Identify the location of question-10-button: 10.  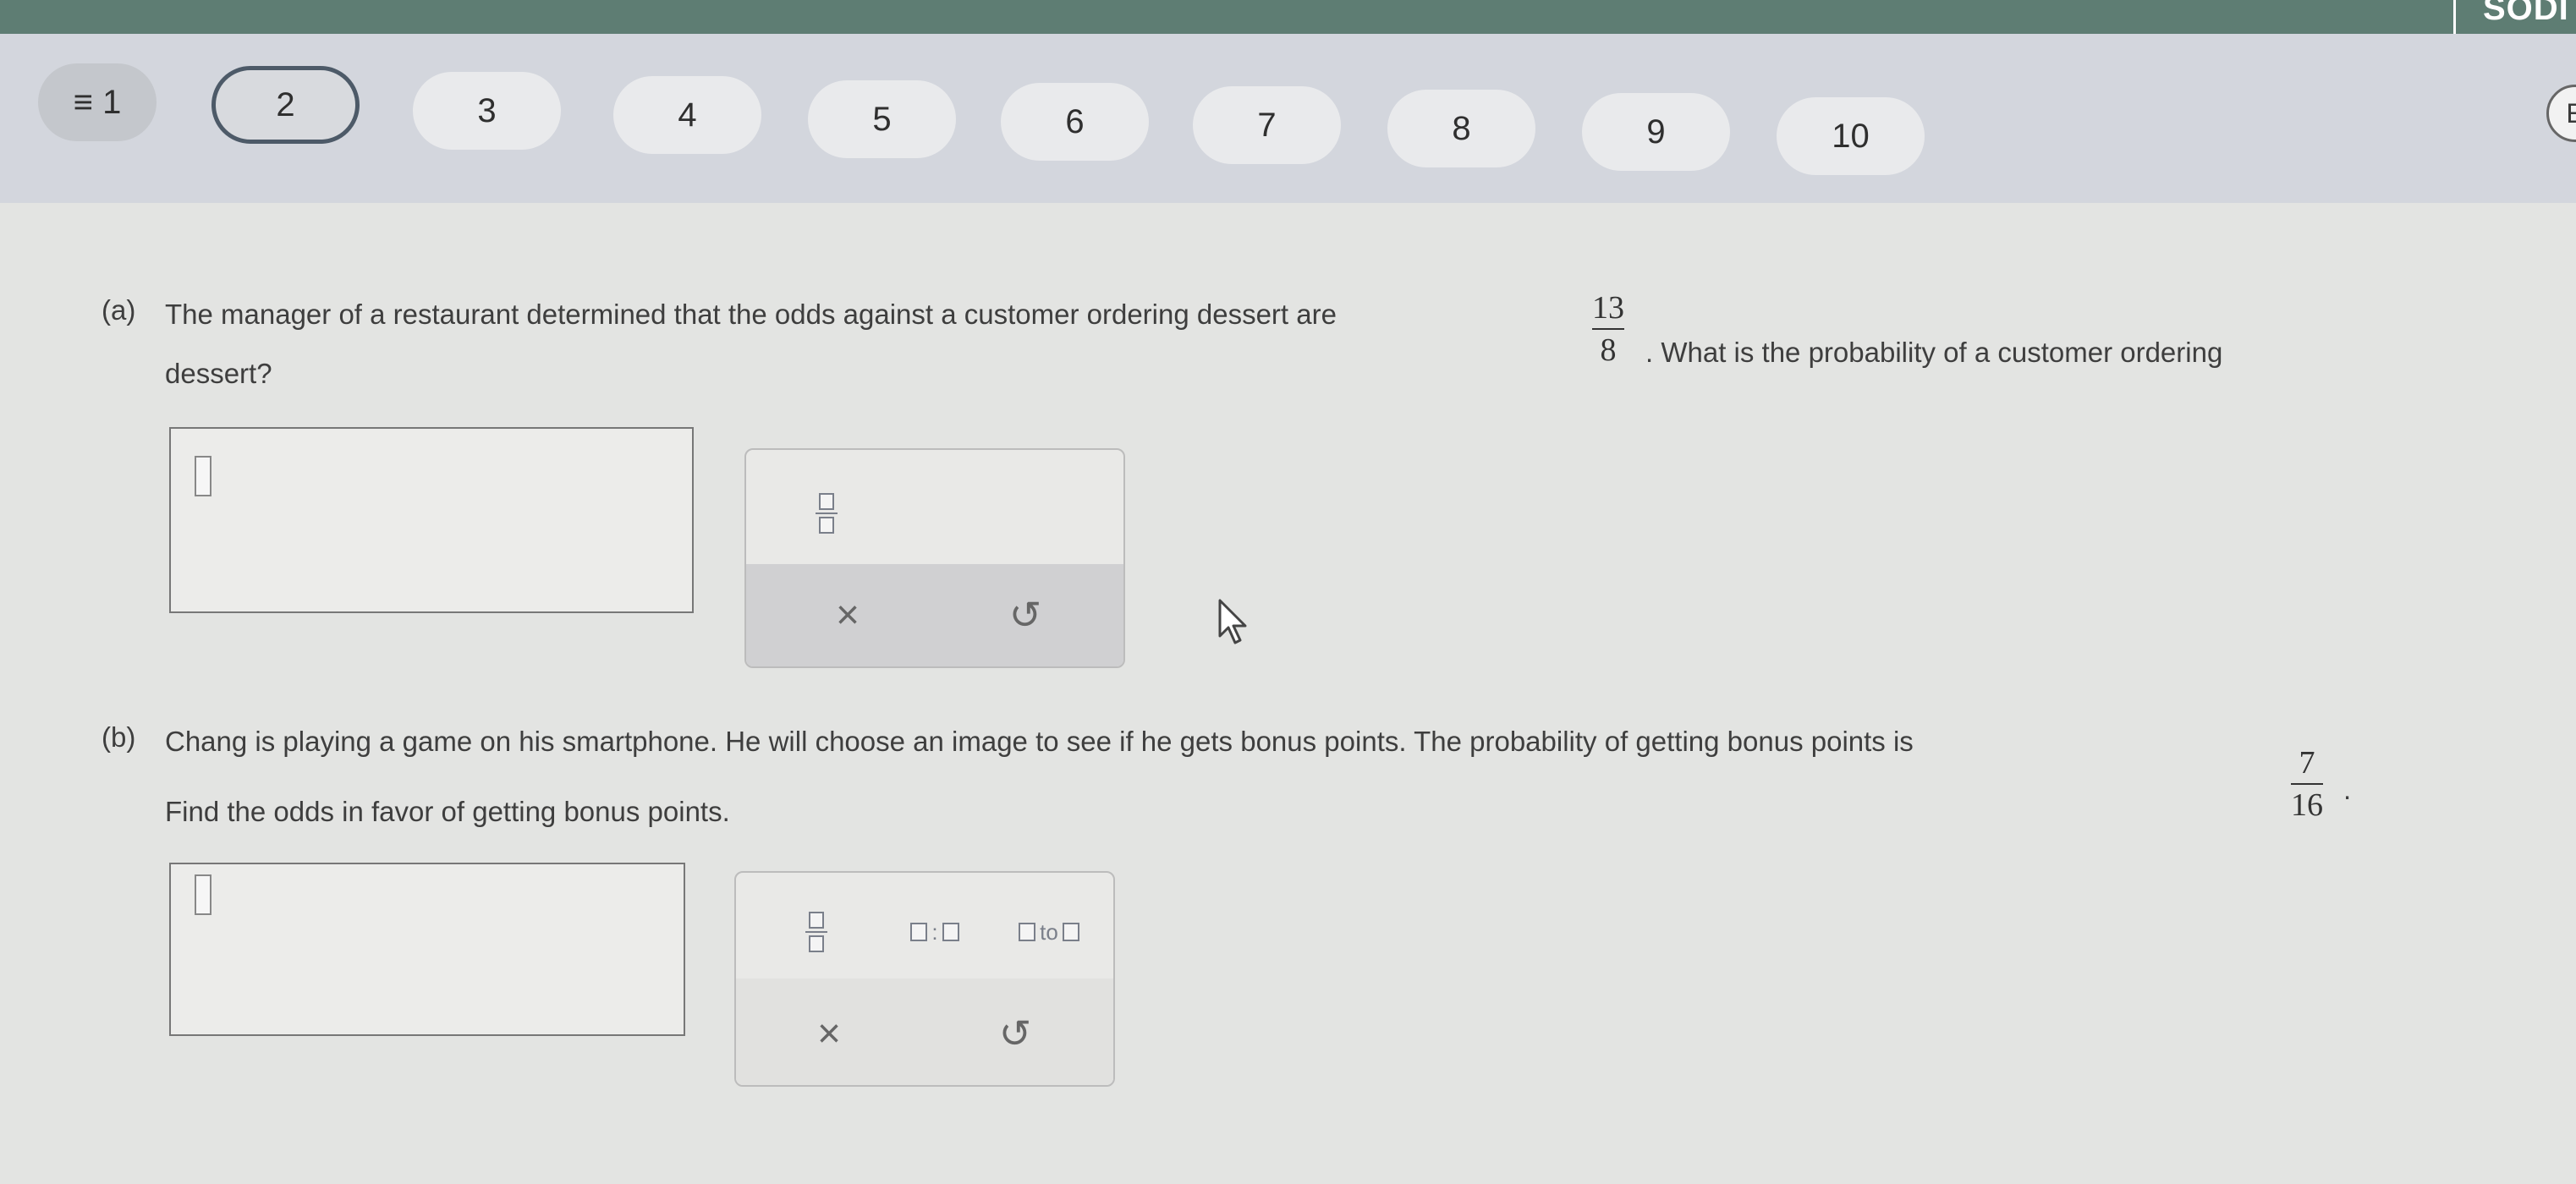
(1851, 136).